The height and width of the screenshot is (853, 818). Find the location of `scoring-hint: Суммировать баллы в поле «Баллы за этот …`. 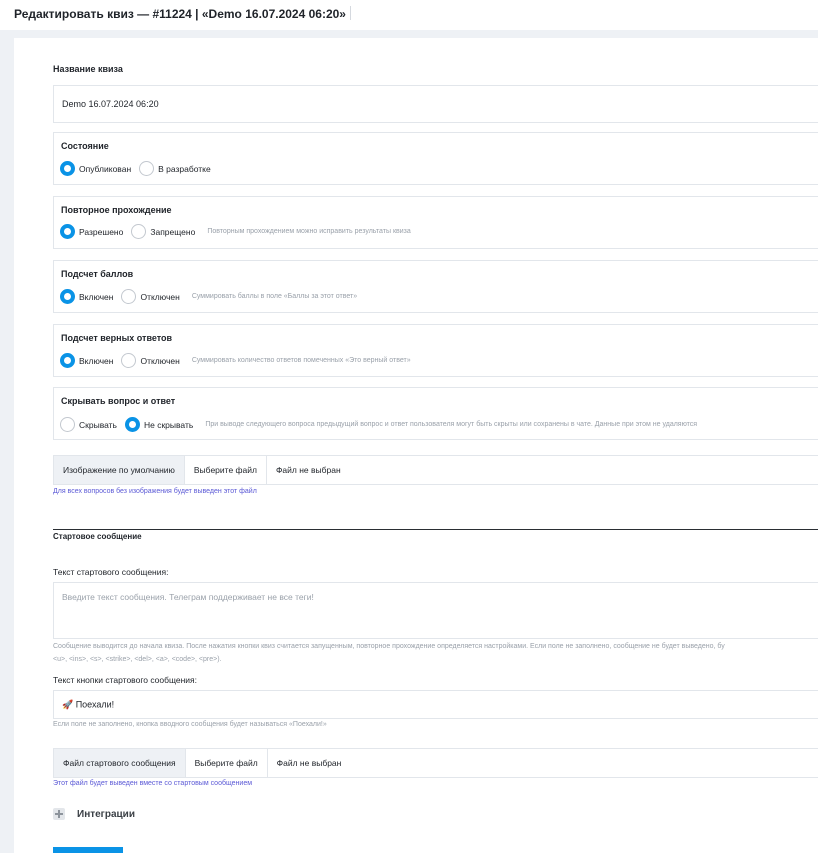

scoring-hint: Суммировать баллы в поле «Баллы за этот … is located at coordinates (274, 296).